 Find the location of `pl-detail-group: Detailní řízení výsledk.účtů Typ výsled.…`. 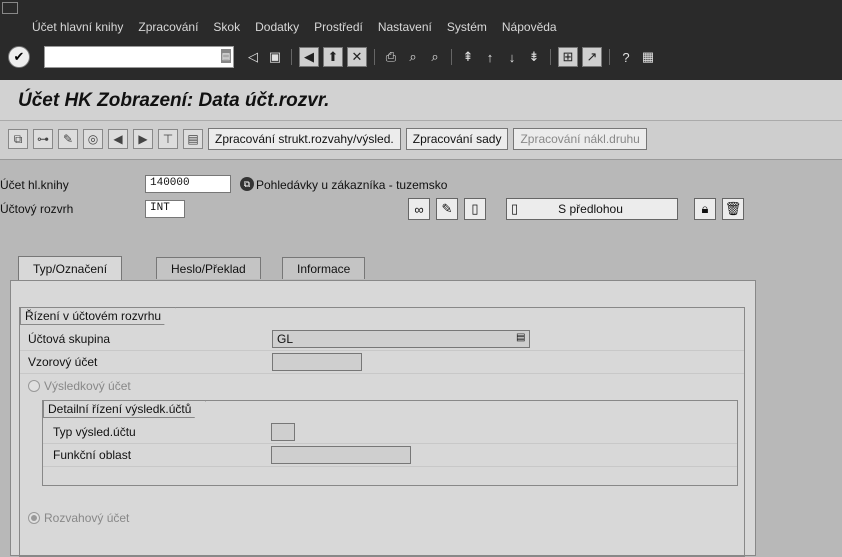

pl-detail-group: Detailní řízení výsledk.účtů Typ výsled.… is located at coordinates (390, 443).